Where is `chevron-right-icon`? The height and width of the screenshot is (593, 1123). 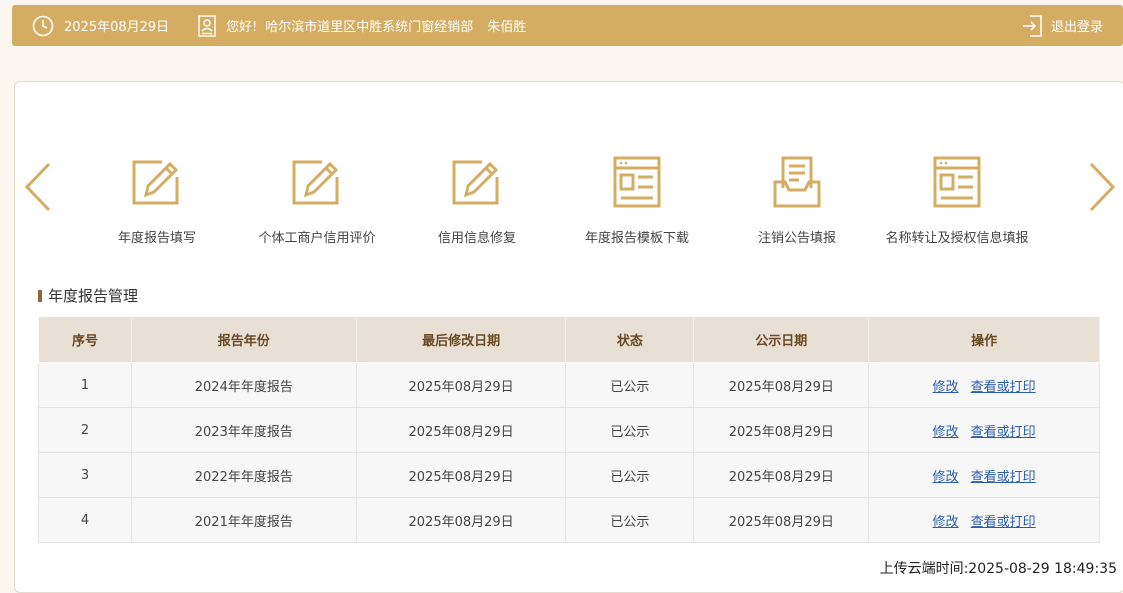 chevron-right-icon is located at coordinates (1102, 187).